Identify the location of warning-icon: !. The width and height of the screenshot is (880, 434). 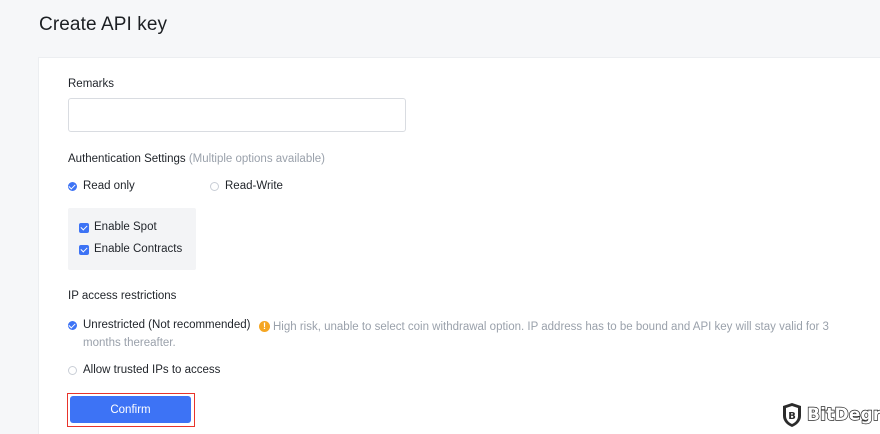
(264, 326).